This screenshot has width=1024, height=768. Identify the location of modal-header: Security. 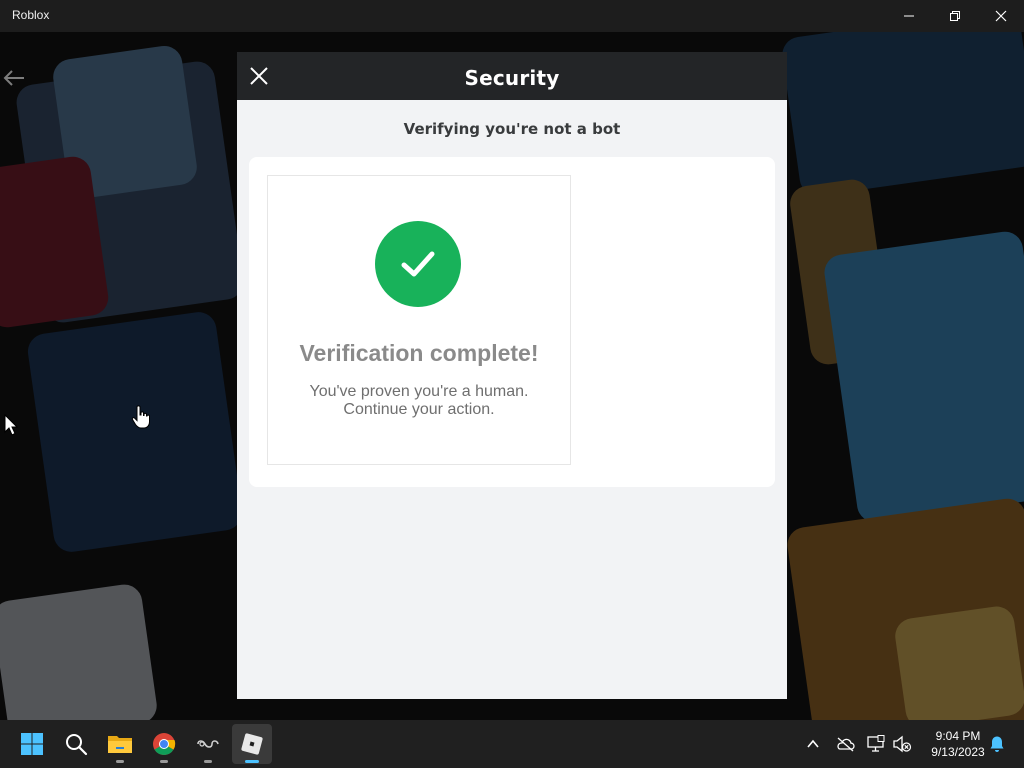
(512, 76).